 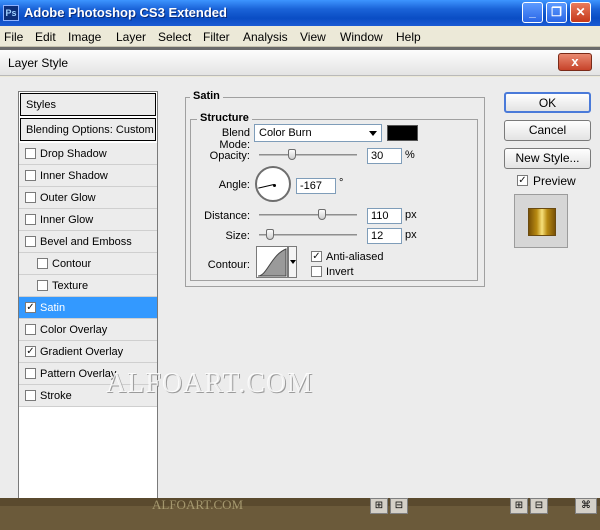 What do you see at coordinates (72, 264) in the screenshot?
I see `style-item-label: Contour` at bounding box center [72, 264].